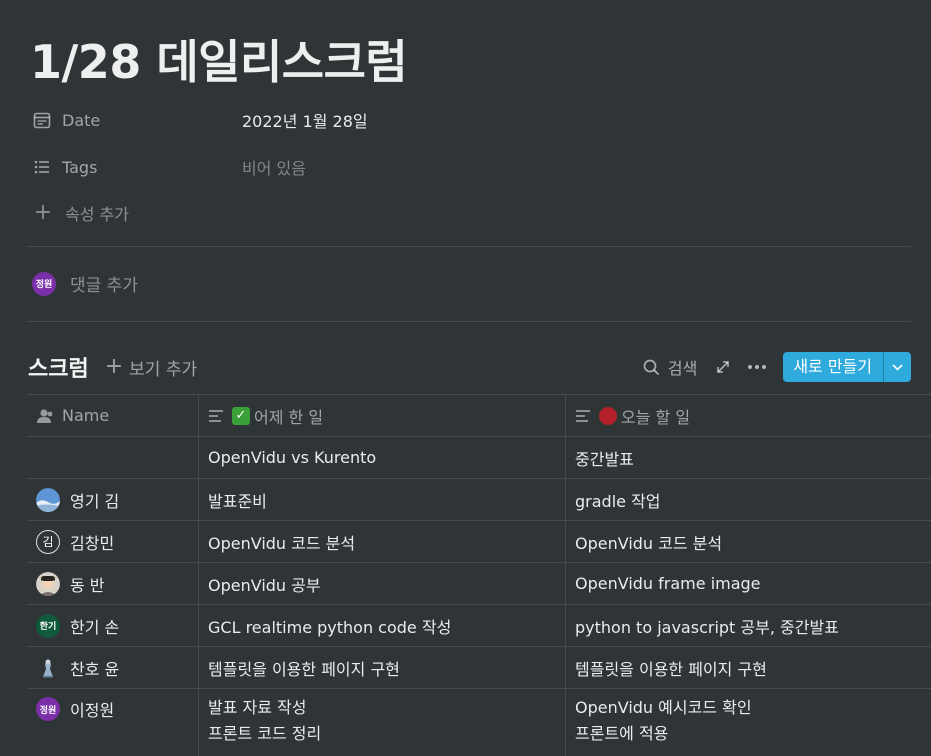 This screenshot has height=756, width=931. I want to click on person-name: 김창민, so click(92, 543).